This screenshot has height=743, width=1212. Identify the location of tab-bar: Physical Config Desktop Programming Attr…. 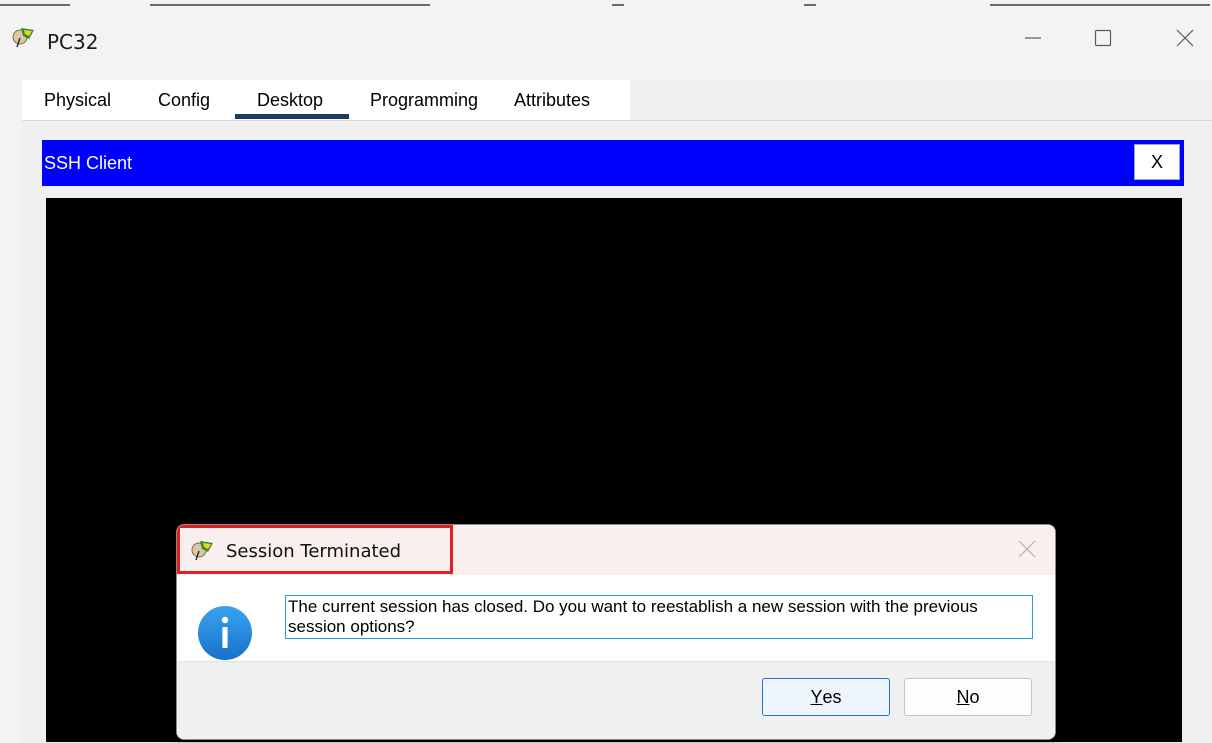
(326, 100).